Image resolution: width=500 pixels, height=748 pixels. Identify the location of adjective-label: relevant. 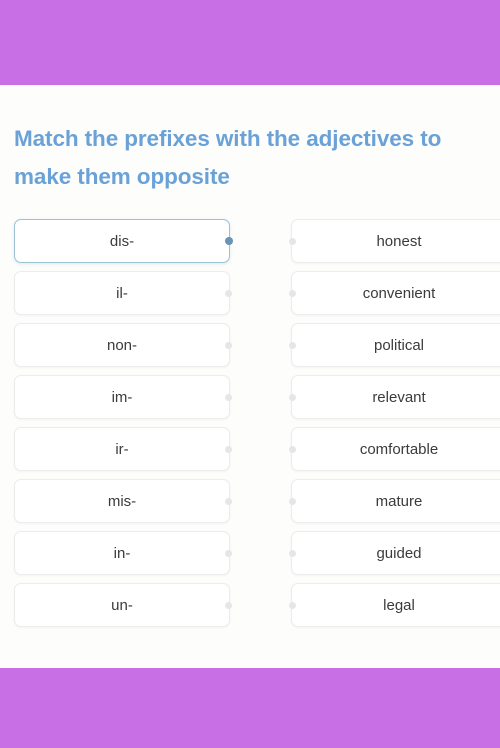
(399, 397).